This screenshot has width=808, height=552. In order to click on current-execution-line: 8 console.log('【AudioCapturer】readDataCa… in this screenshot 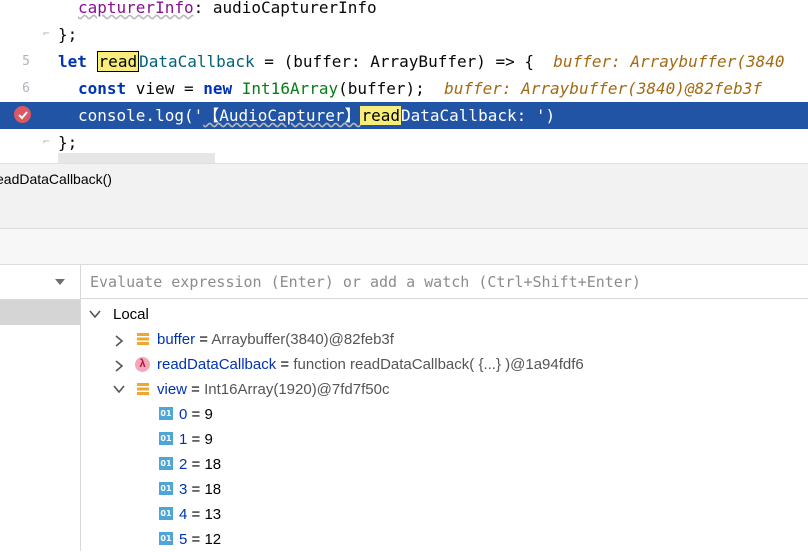, I will do `click(404, 115)`.